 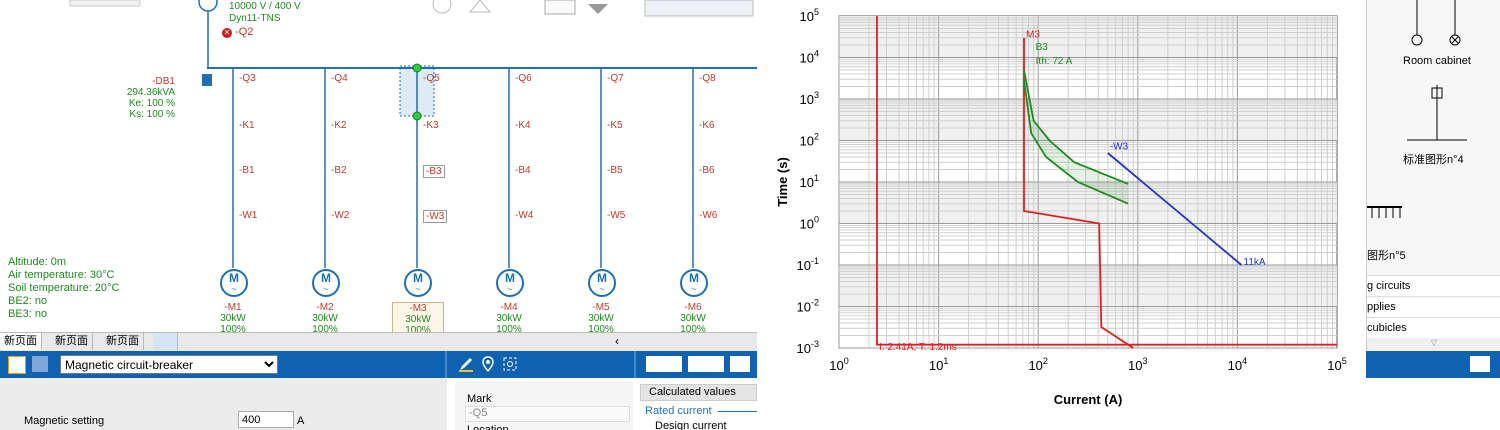 I want to click on feeder-w-label: -W2, so click(x=340, y=215).